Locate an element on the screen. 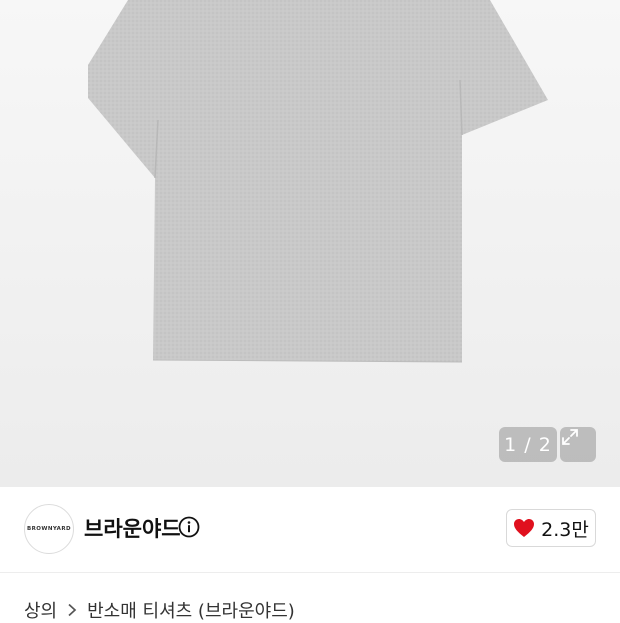 The height and width of the screenshot is (623, 620). brand-logo-text: BROWNYARD is located at coordinates (49, 529).